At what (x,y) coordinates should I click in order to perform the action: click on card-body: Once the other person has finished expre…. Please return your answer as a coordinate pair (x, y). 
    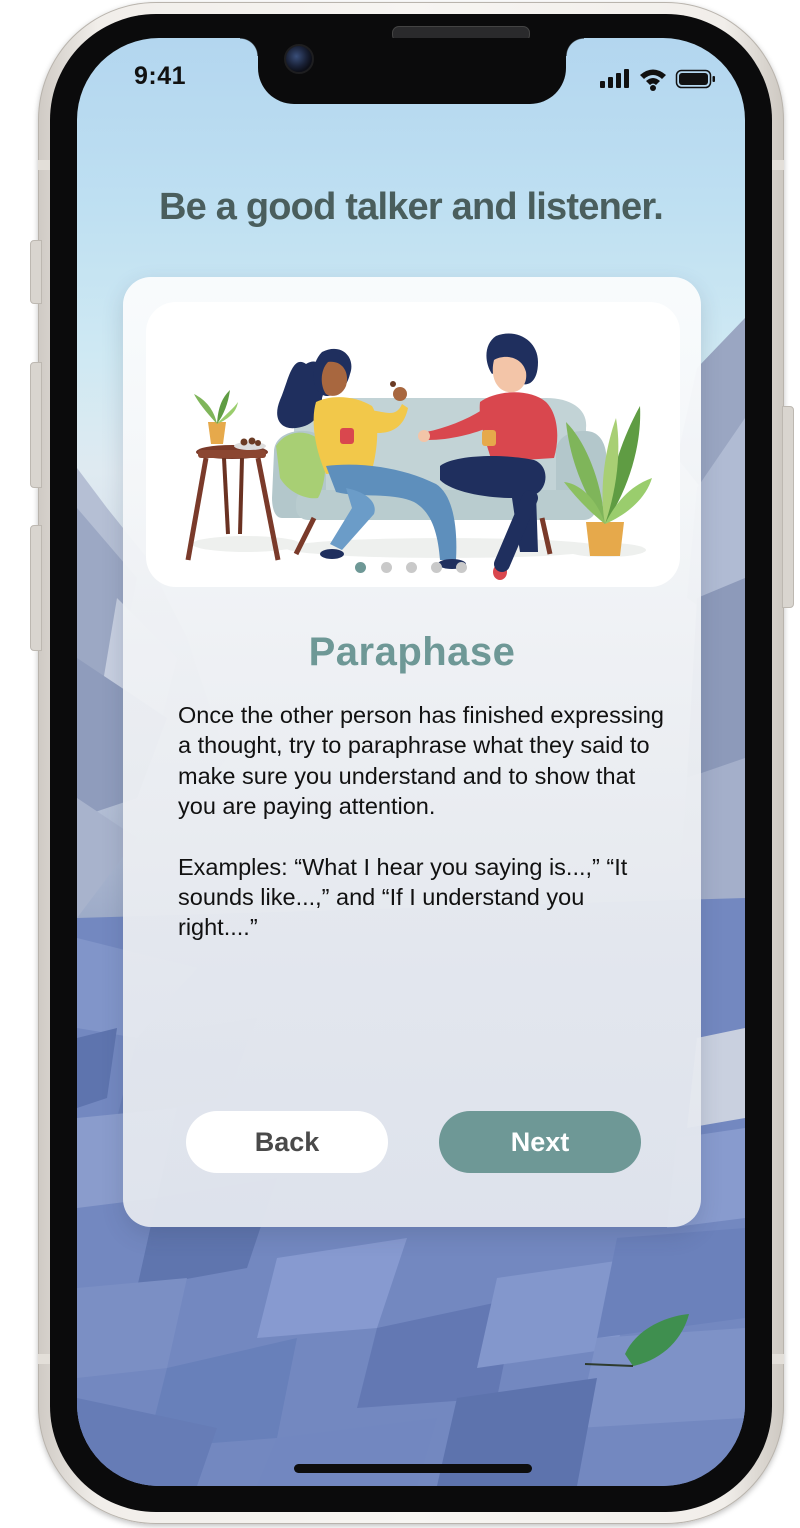
    Looking at the image, I should click on (423, 836).